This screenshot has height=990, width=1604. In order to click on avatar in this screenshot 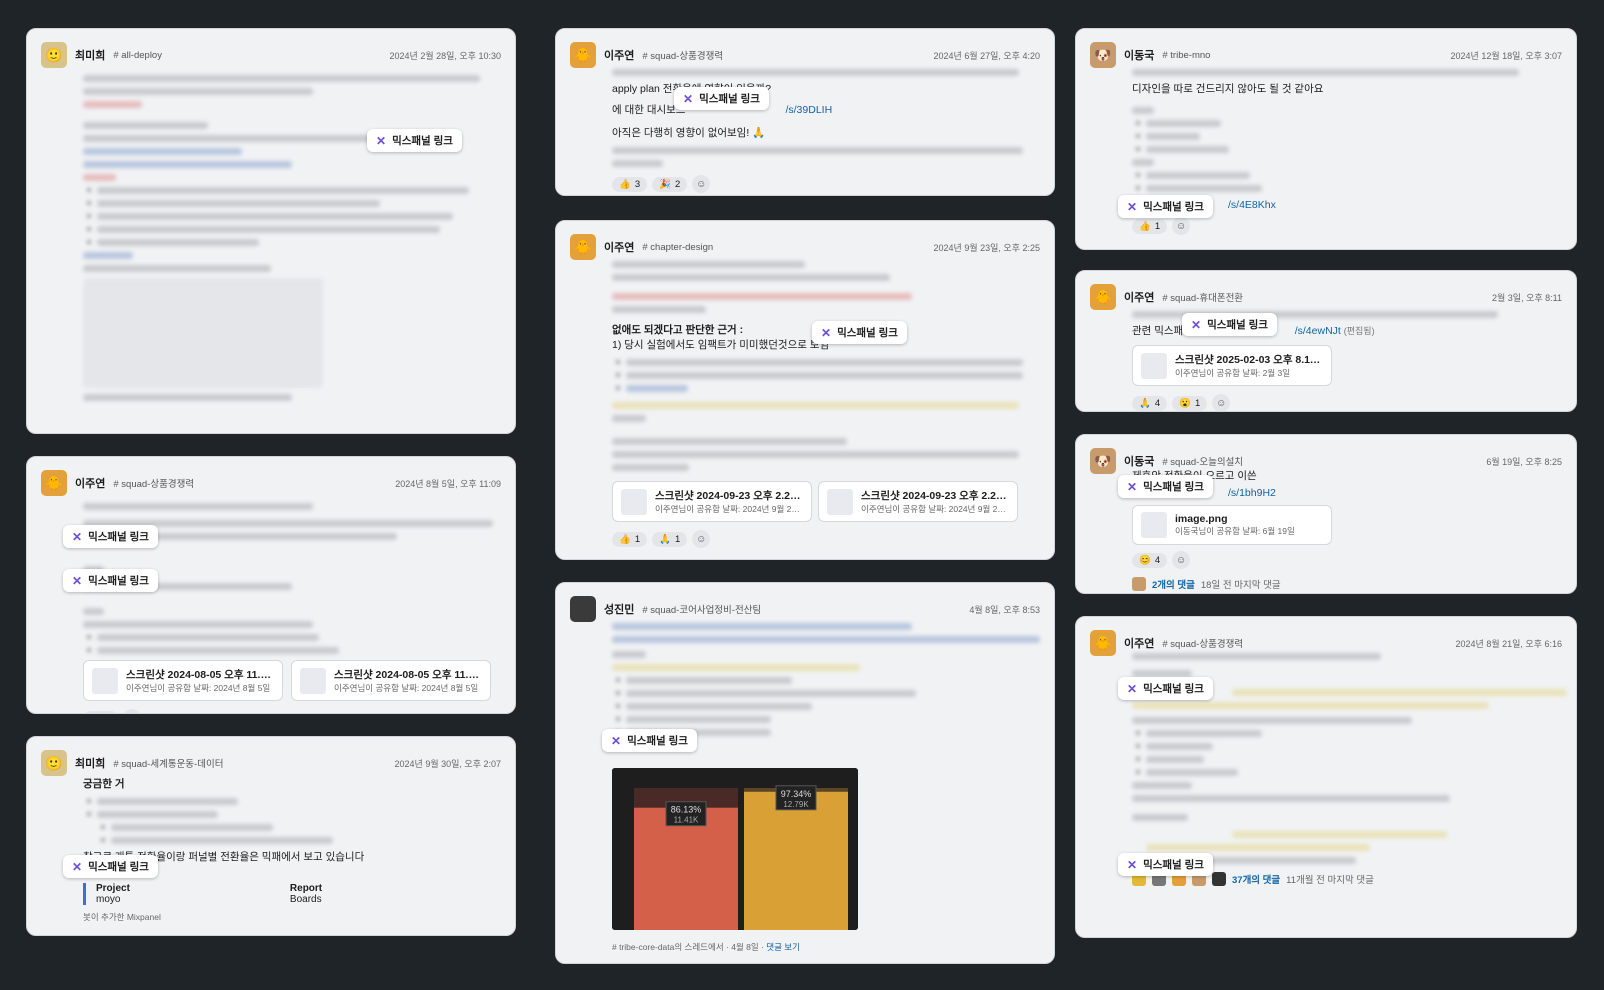, I will do `click(583, 609)`.